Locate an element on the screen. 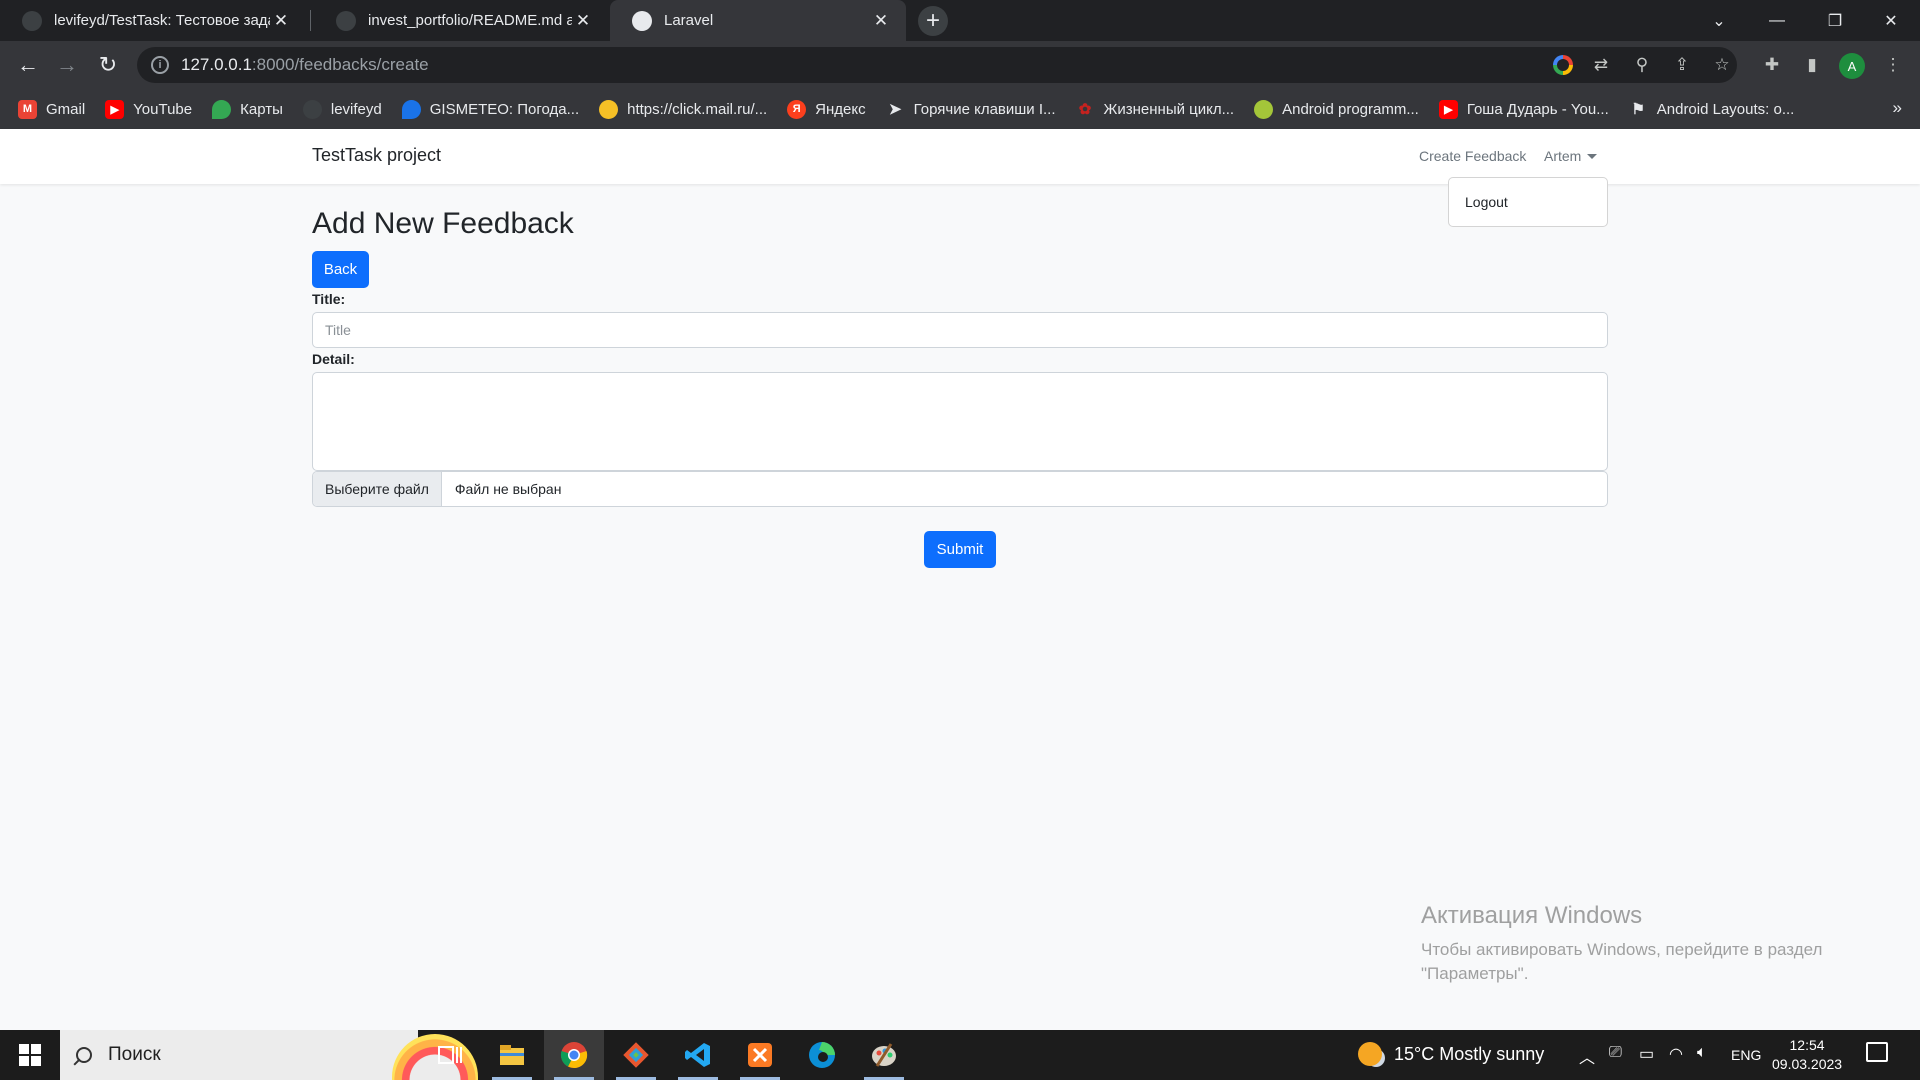  show-hidden-icons-icon: ︿ is located at coordinates (1587, 1056).